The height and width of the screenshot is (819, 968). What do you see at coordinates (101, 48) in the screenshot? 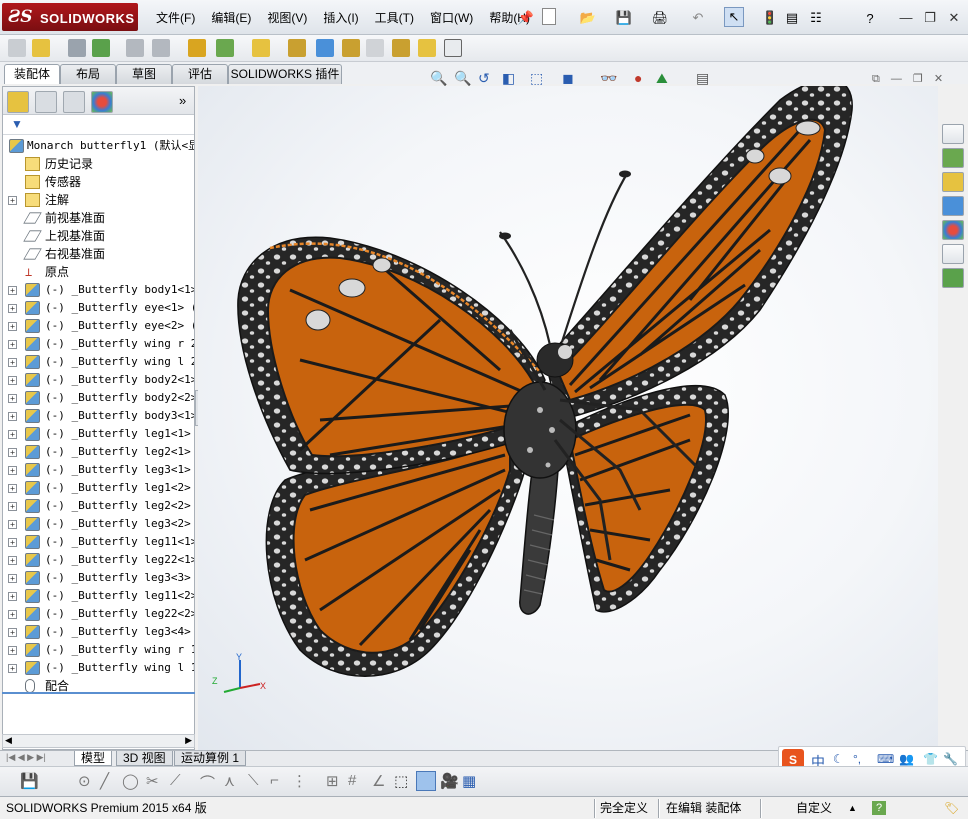
I see `smart-fasteners-icon` at bounding box center [101, 48].